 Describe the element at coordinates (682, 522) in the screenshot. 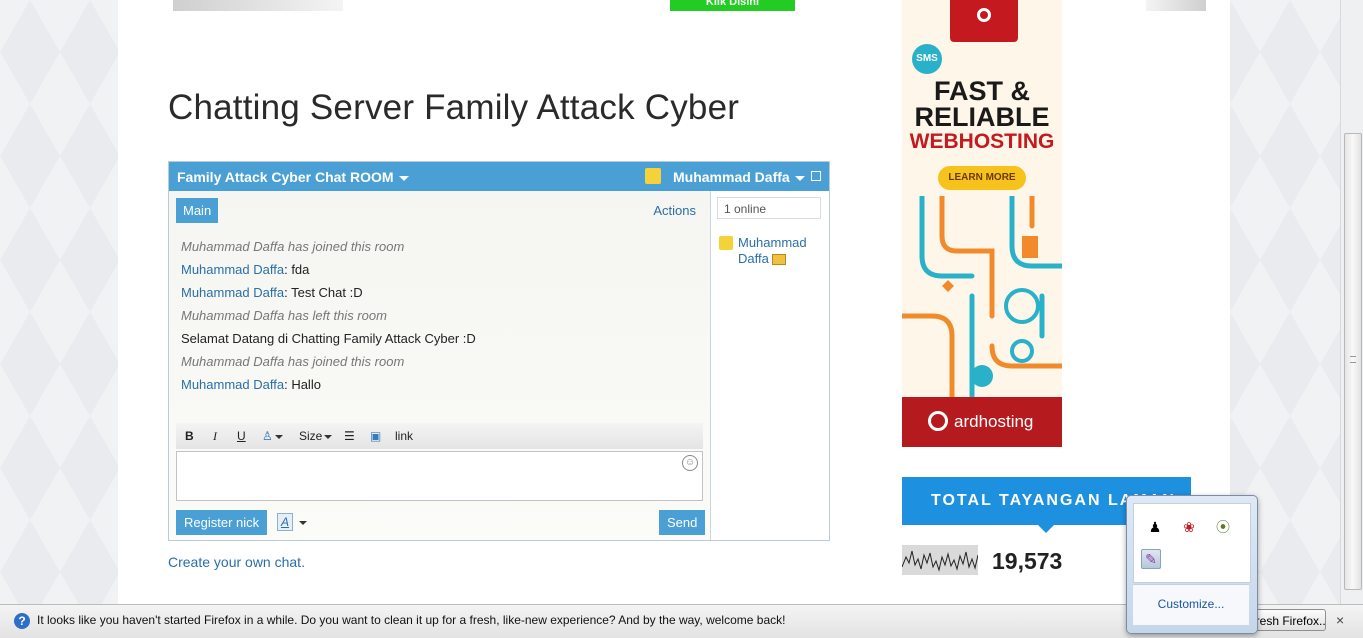

I see `send-button: Send` at that location.